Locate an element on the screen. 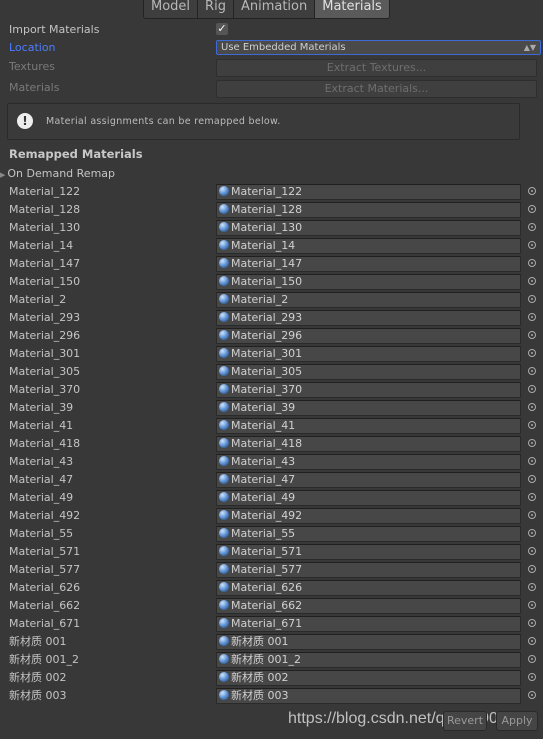  material-name: Material_2 is located at coordinates (38, 299).